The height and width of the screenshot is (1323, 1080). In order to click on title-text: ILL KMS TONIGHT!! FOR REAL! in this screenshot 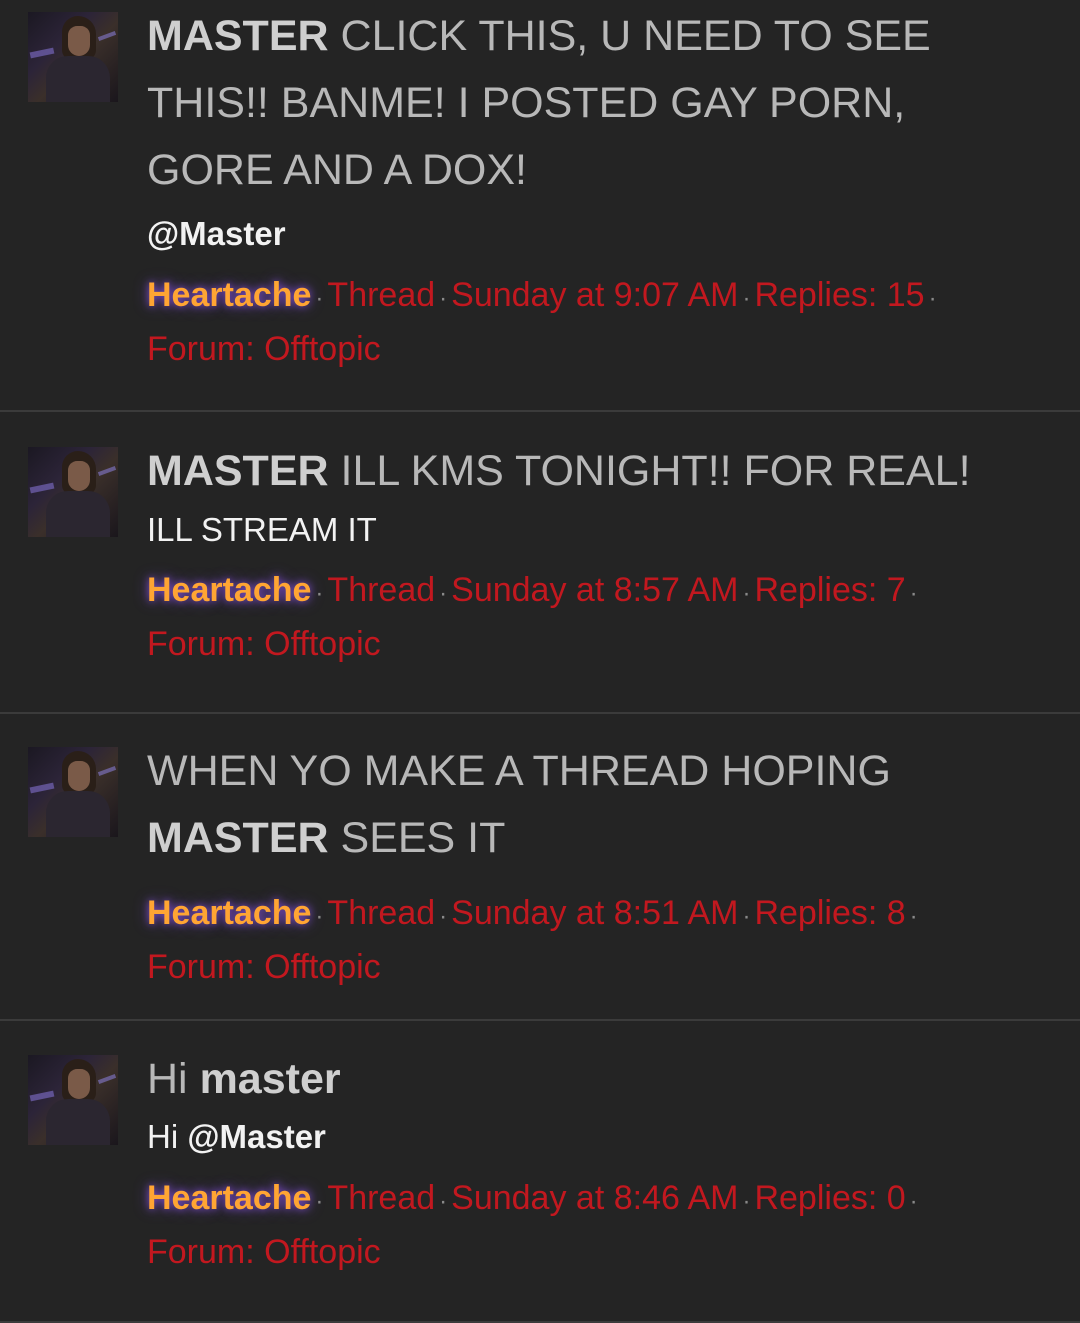, I will do `click(649, 471)`.